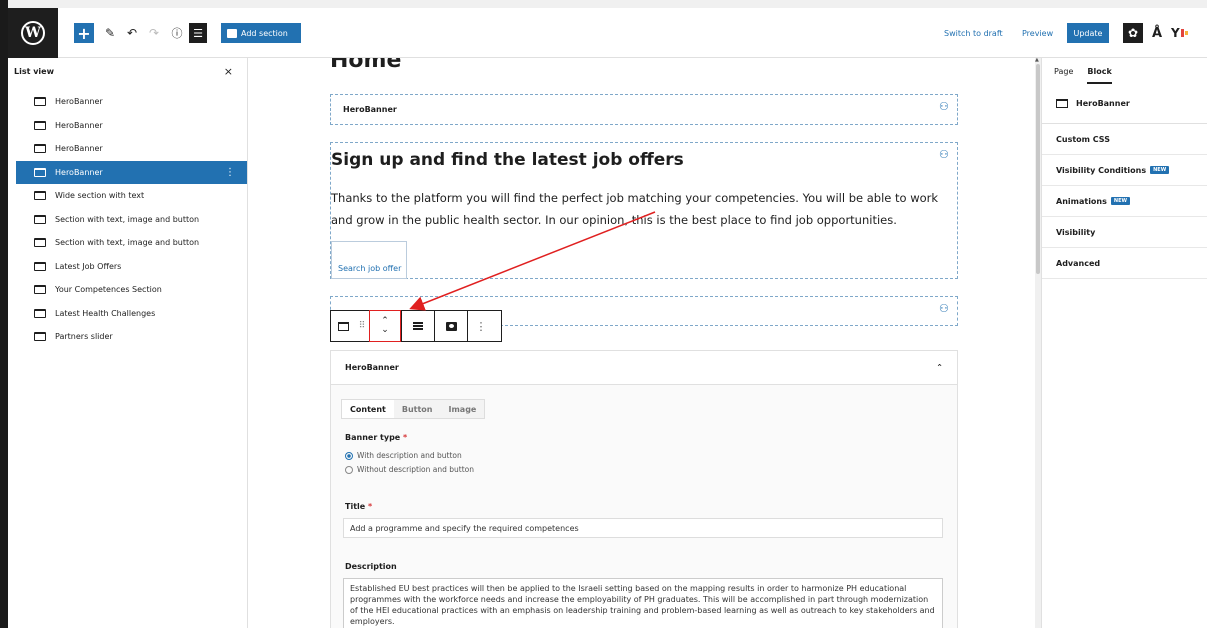 This screenshot has height=628, width=1207. What do you see at coordinates (1063, 71) in the screenshot?
I see `tab-page: Page` at bounding box center [1063, 71].